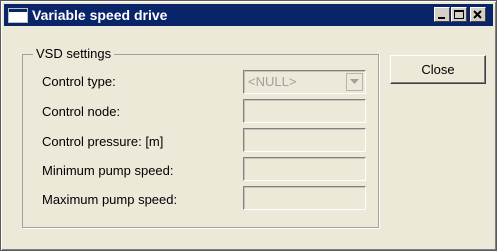 The height and width of the screenshot is (251, 497). Describe the element at coordinates (438, 69) in the screenshot. I see `close-button: Close` at that location.